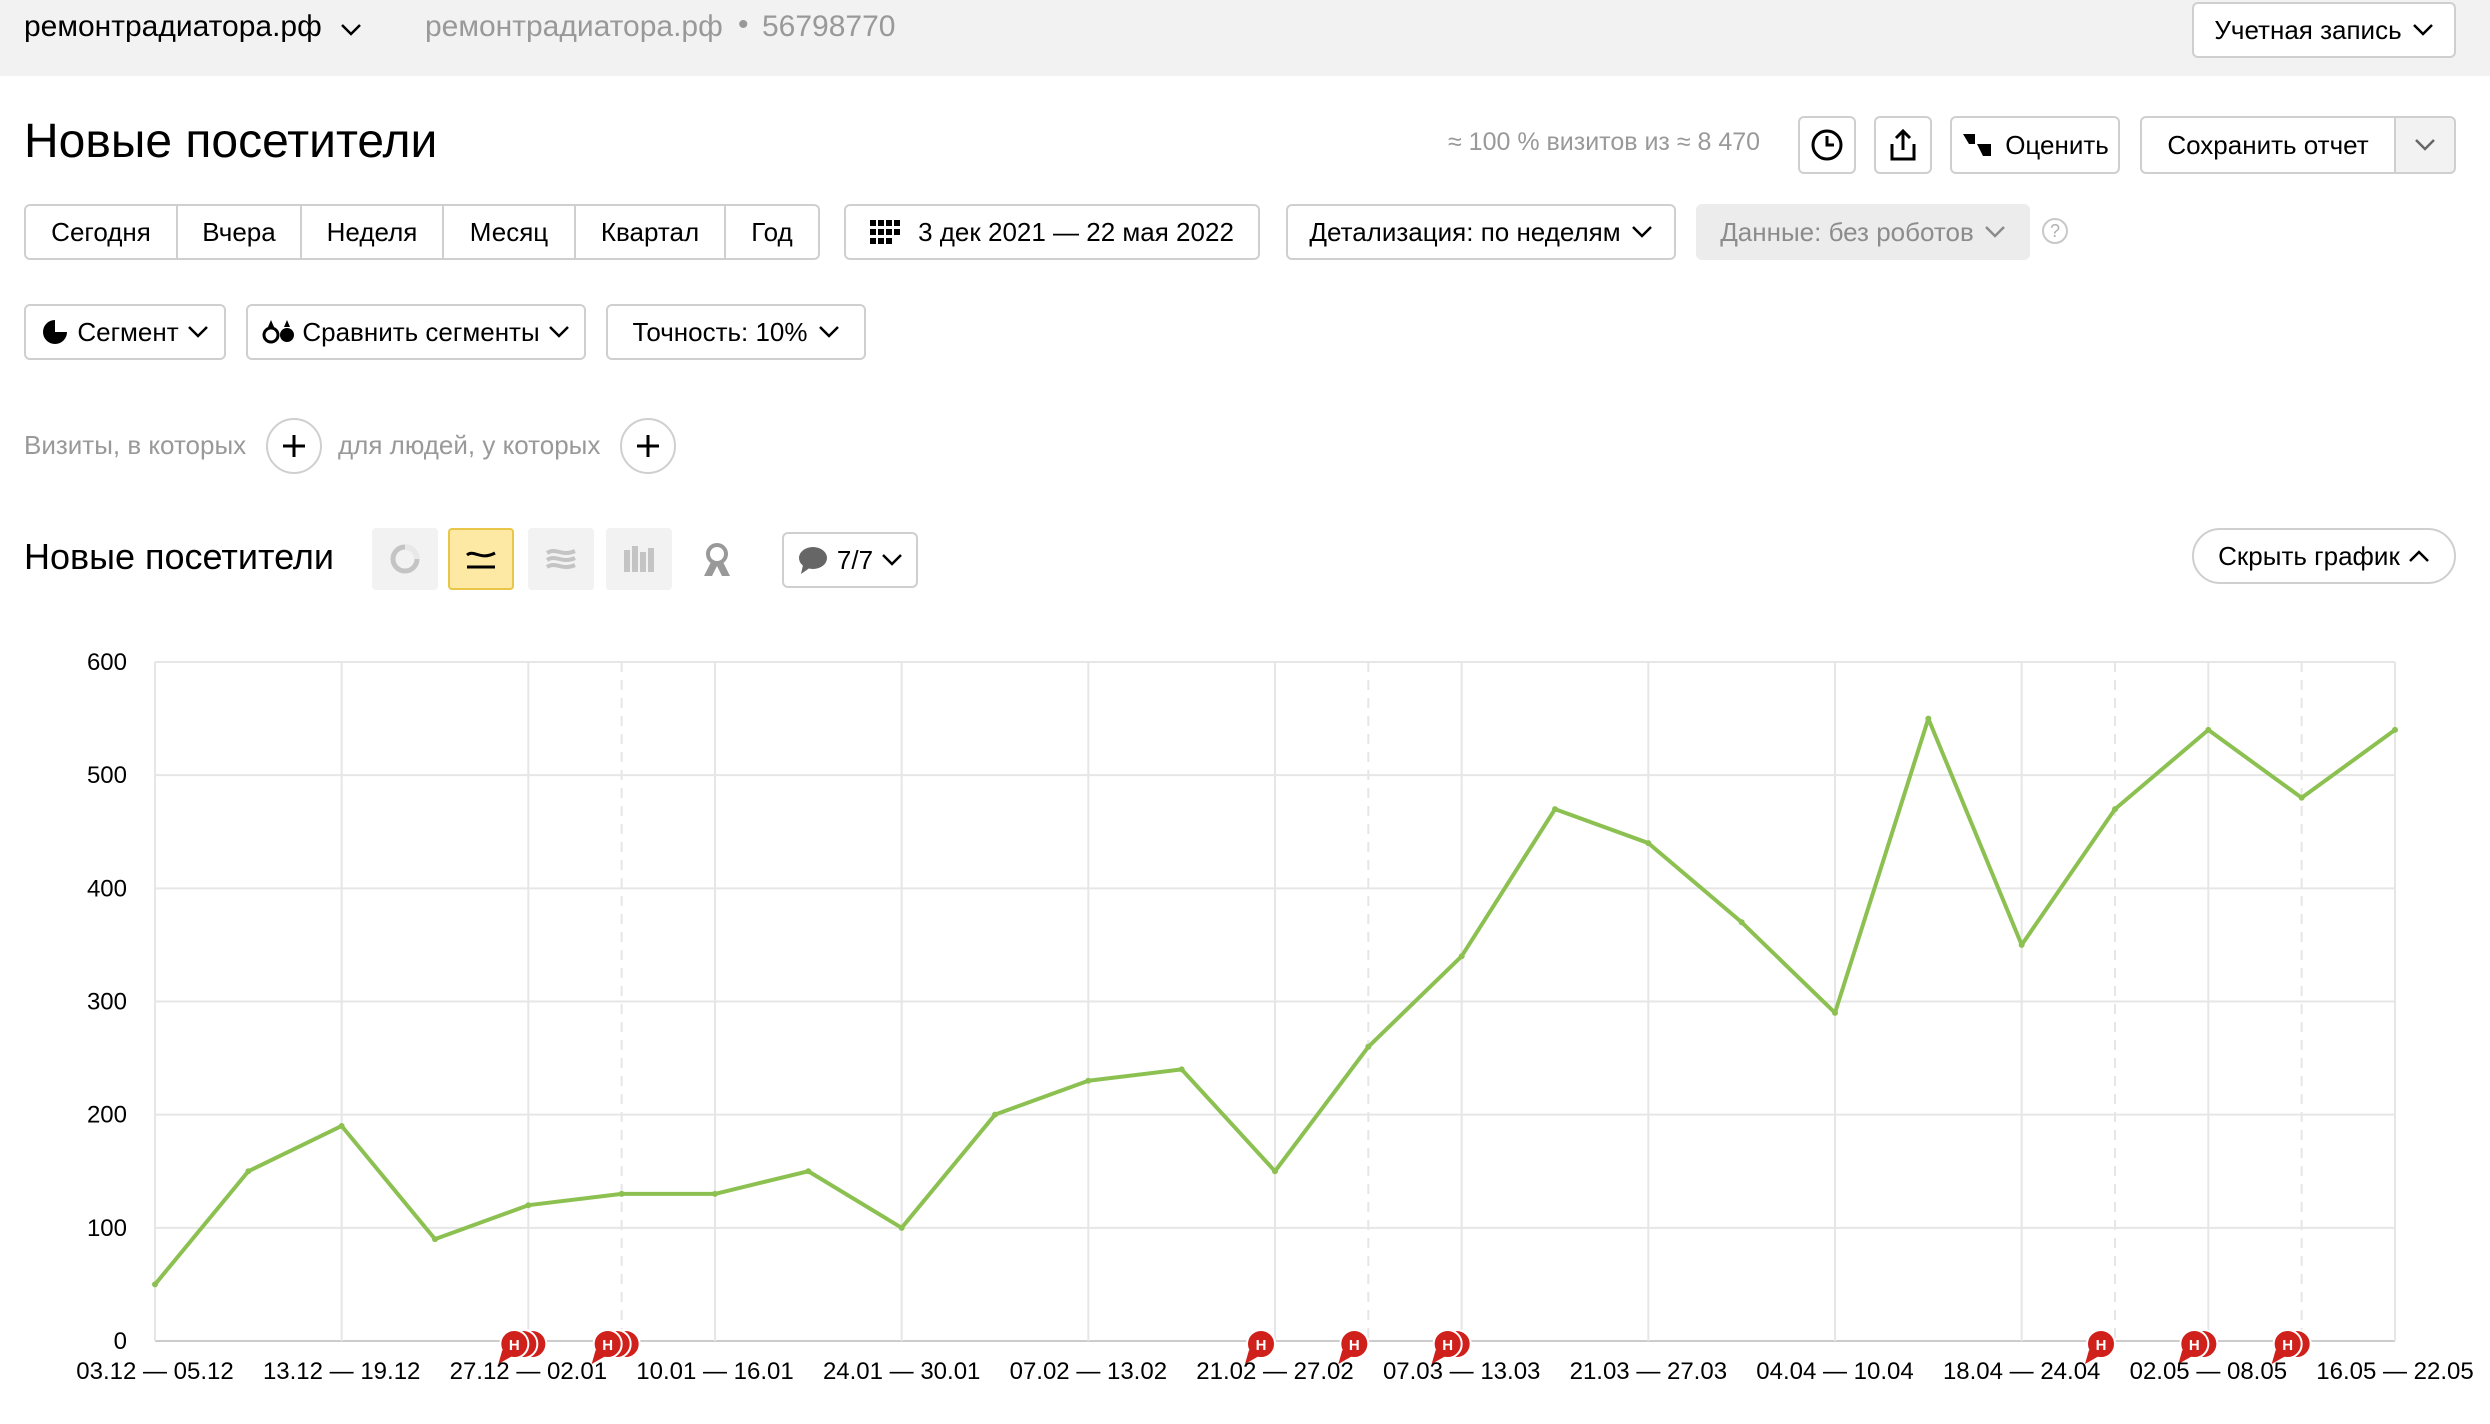 Image resolution: width=2490 pixels, height=1424 pixels. What do you see at coordinates (1834, 1371) in the screenshot?
I see `x-tick-label: 04.04 — 10.04` at bounding box center [1834, 1371].